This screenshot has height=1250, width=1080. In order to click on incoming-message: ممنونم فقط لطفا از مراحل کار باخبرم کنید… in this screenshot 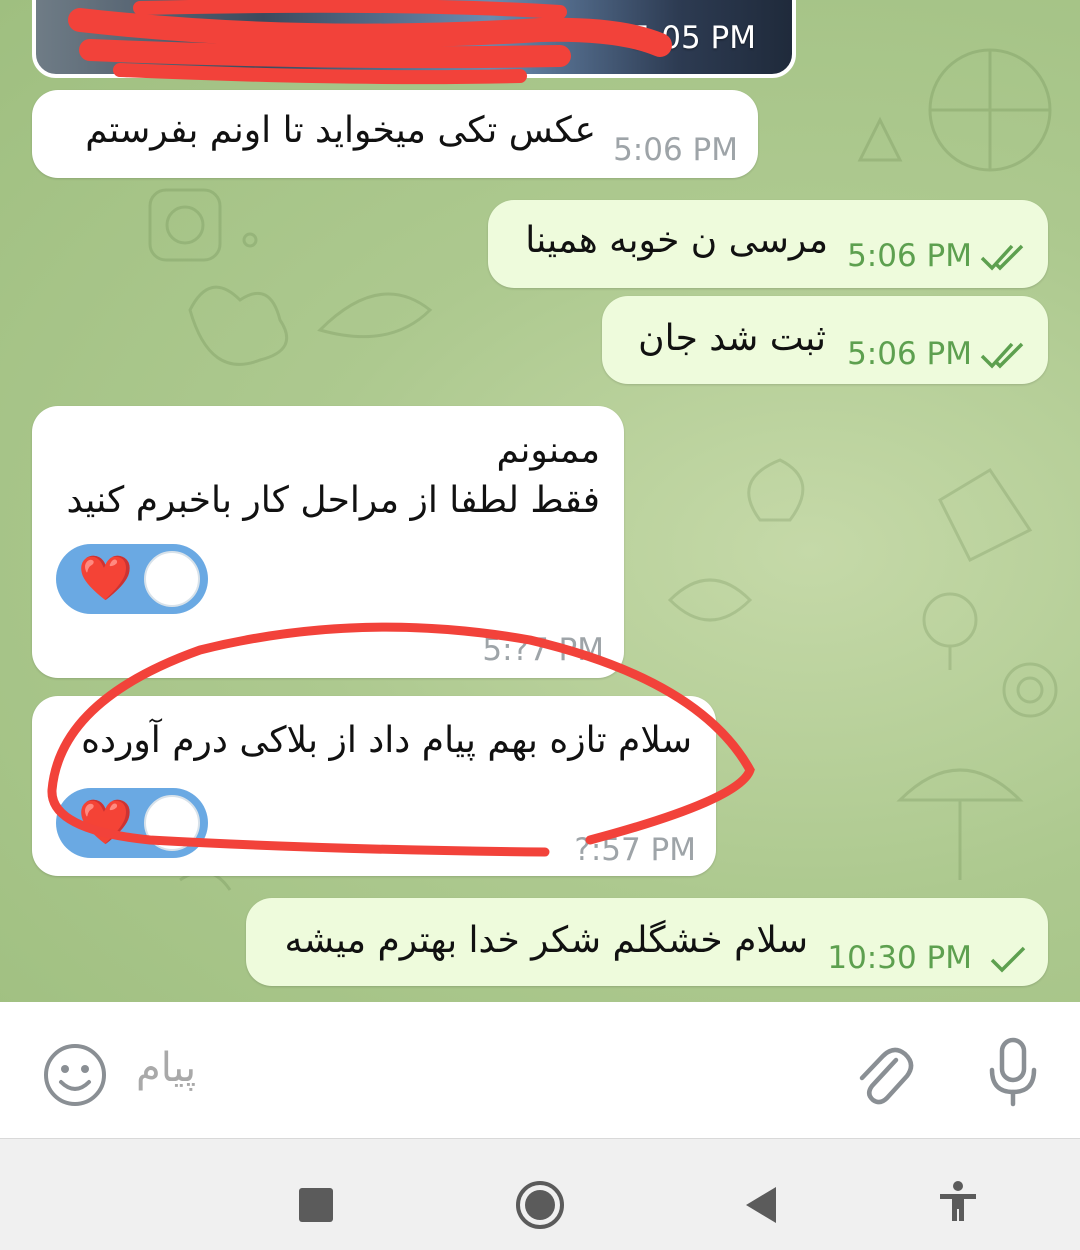, I will do `click(328, 542)`.